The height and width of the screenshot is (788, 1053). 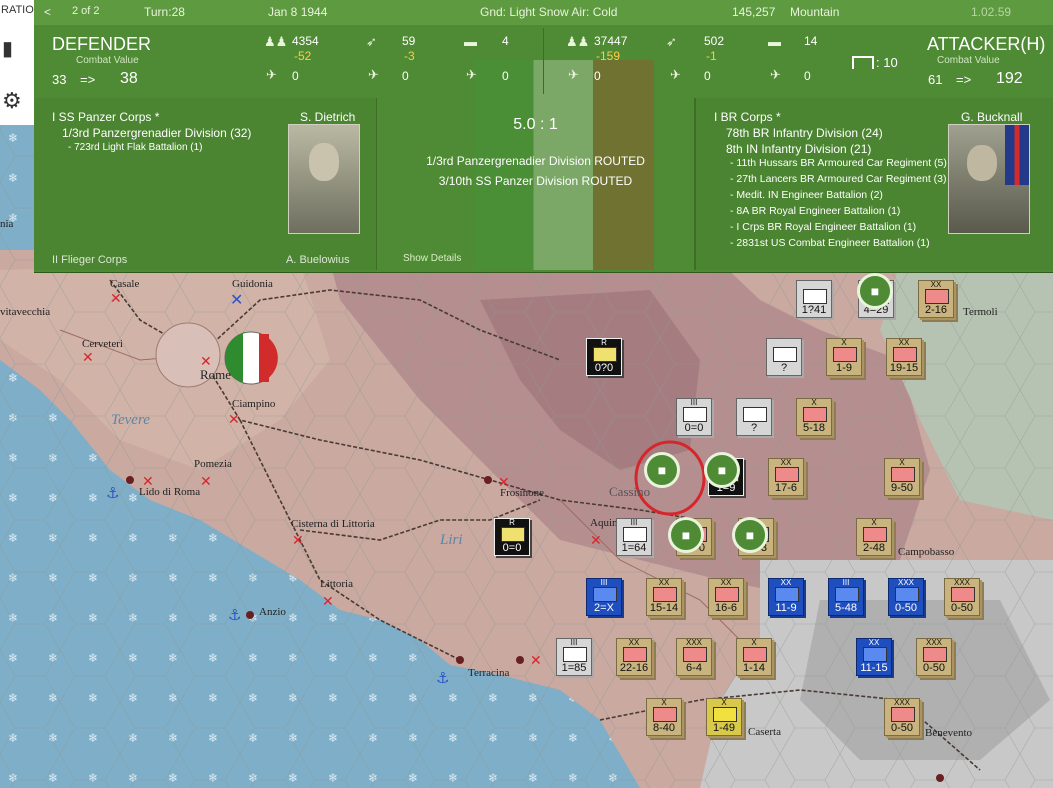 What do you see at coordinates (106, 117) in the screenshot?
I see `def-corps-name: I SS Panzer Corps *` at bounding box center [106, 117].